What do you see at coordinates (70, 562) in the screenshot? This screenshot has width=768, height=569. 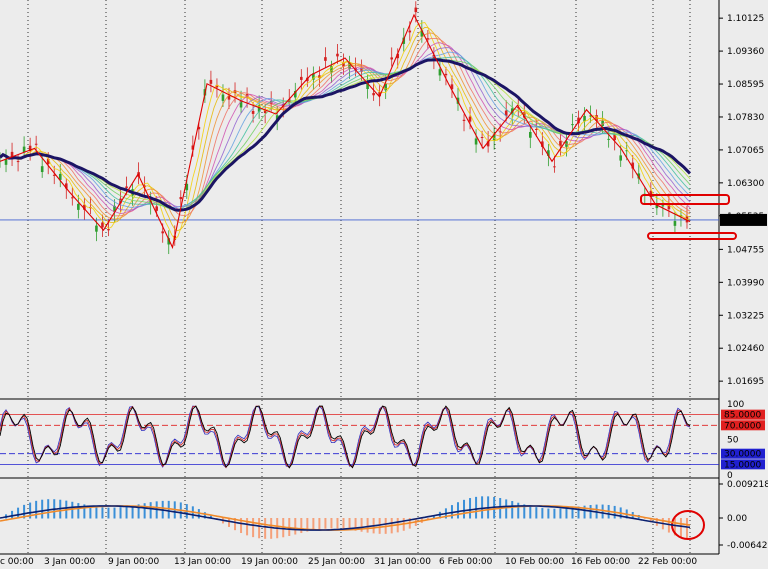 I see `time-axis-label: 3 Jan 00:00` at bounding box center [70, 562].